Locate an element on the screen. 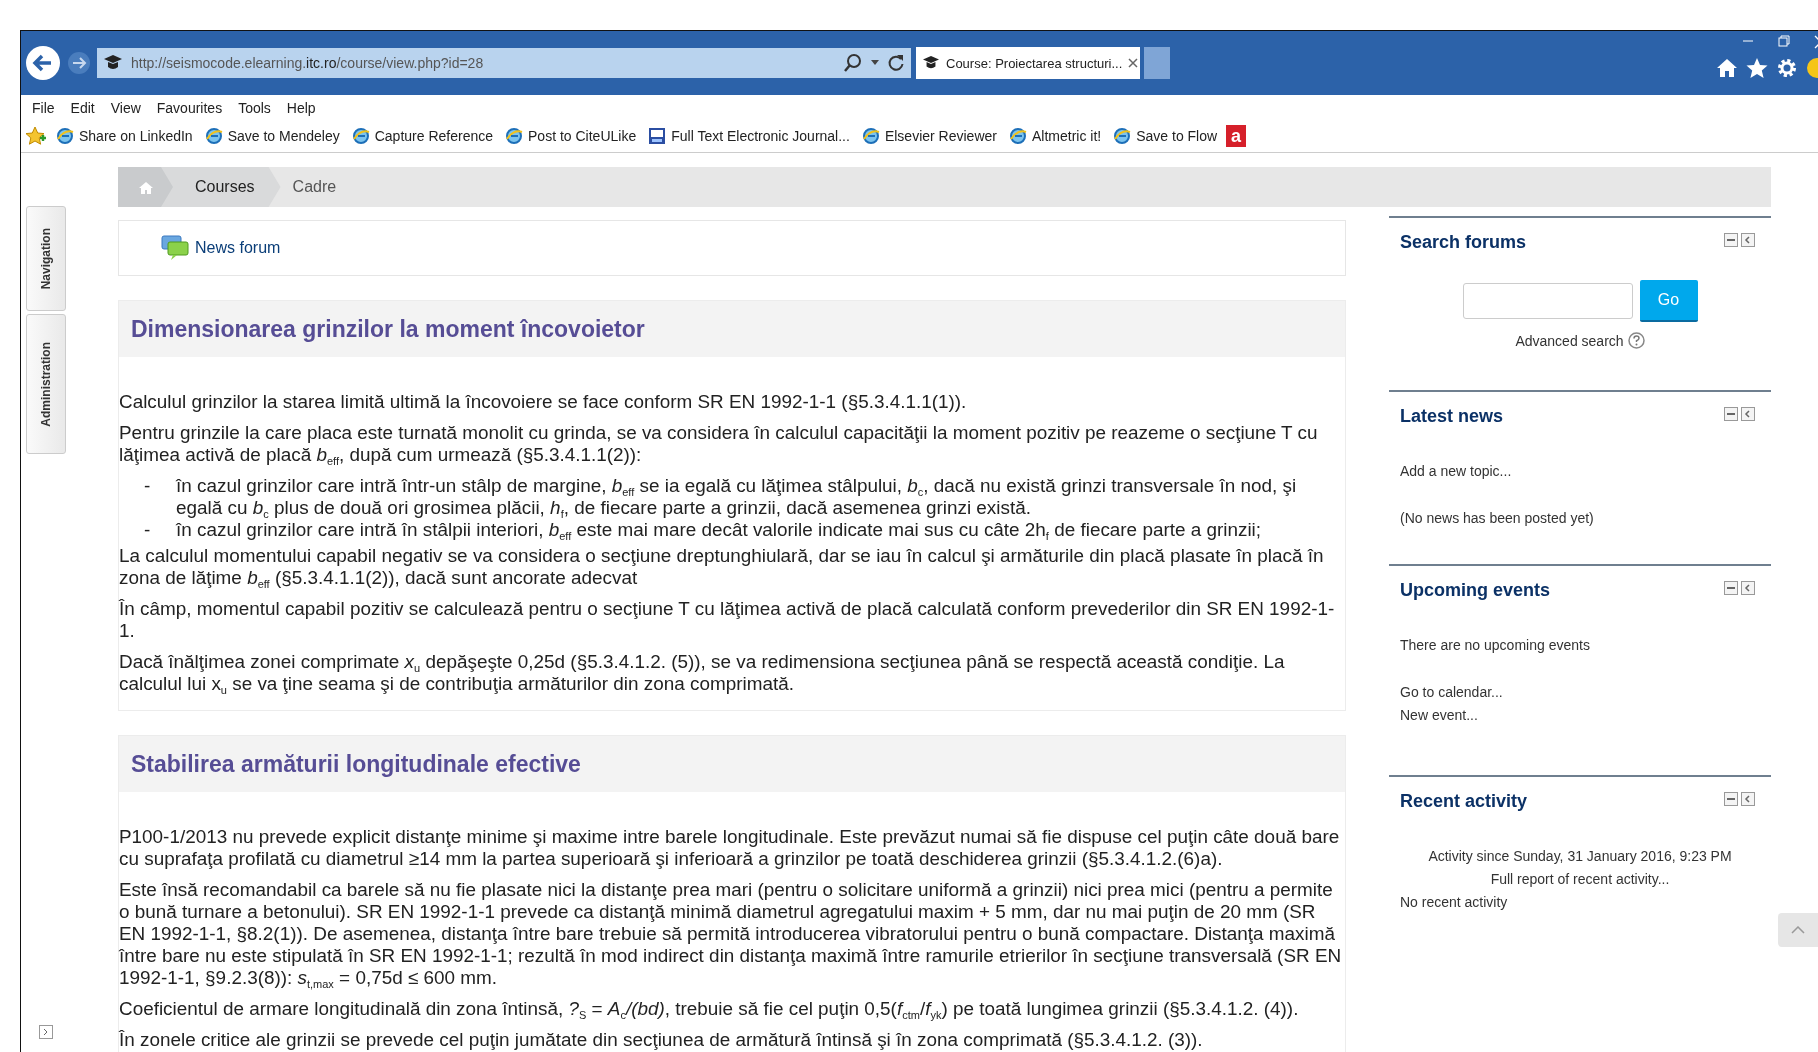 The width and height of the screenshot is (1818, 1052). journal-icon is located at coordinates (657, 136).